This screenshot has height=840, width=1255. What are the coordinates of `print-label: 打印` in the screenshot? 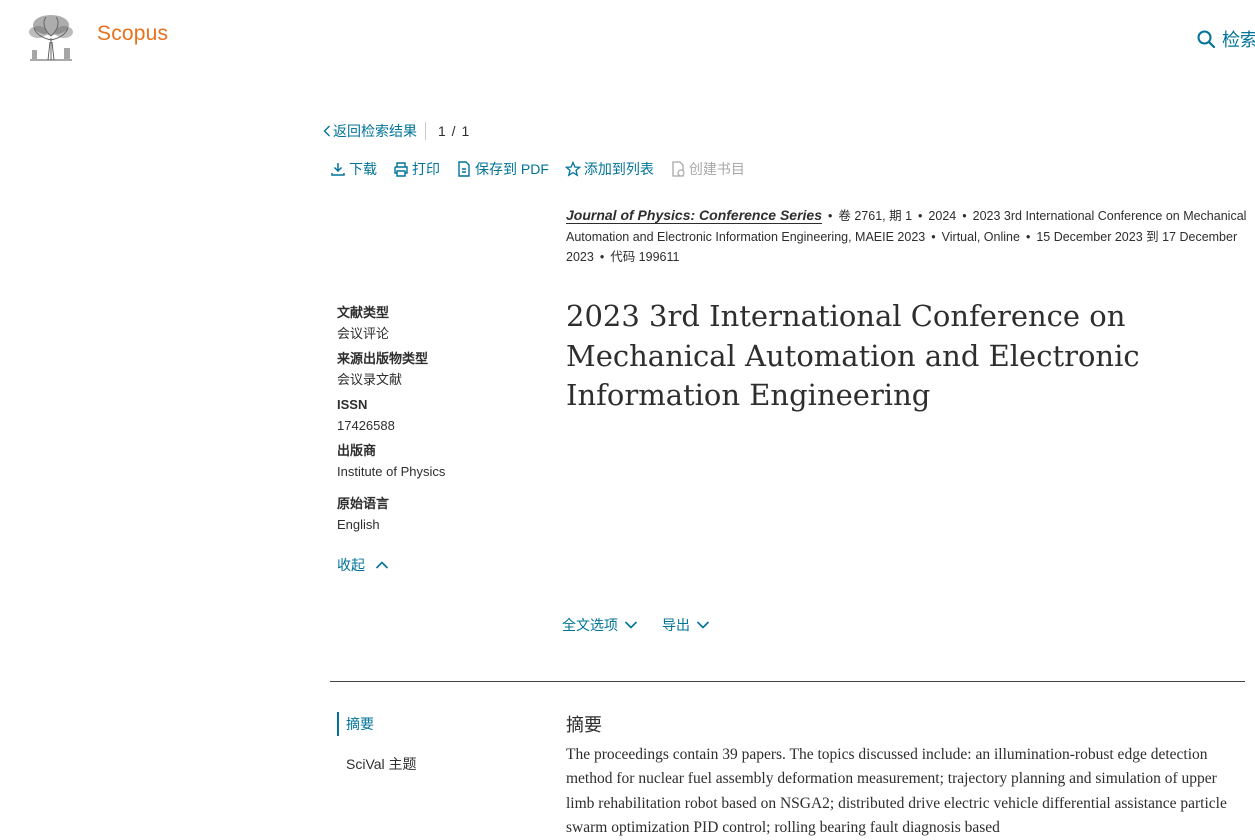 It's located at (426, 169).